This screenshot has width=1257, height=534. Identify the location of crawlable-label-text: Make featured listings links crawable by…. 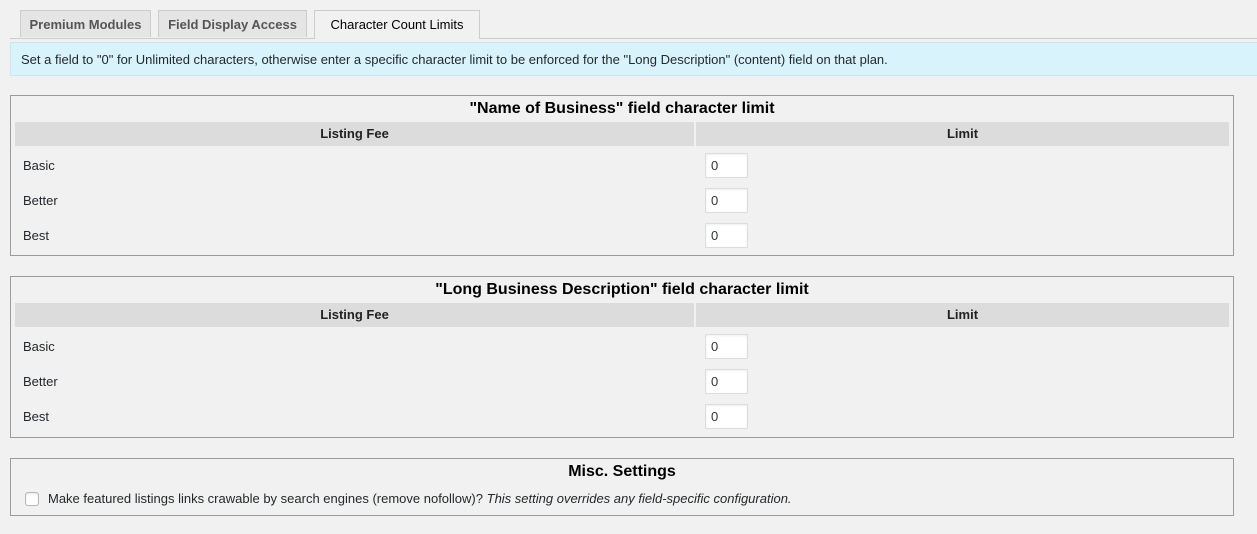
(265, 498).